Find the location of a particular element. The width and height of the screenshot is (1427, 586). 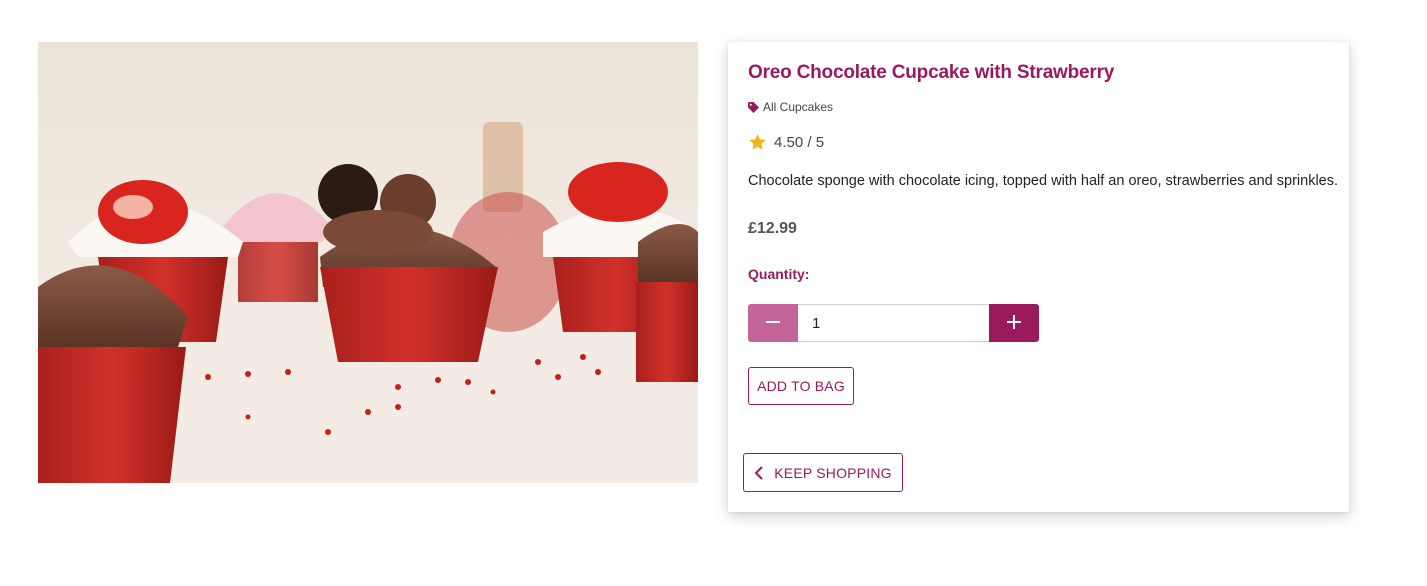

product-price: £12.99 is located at coordinates (772, 228).